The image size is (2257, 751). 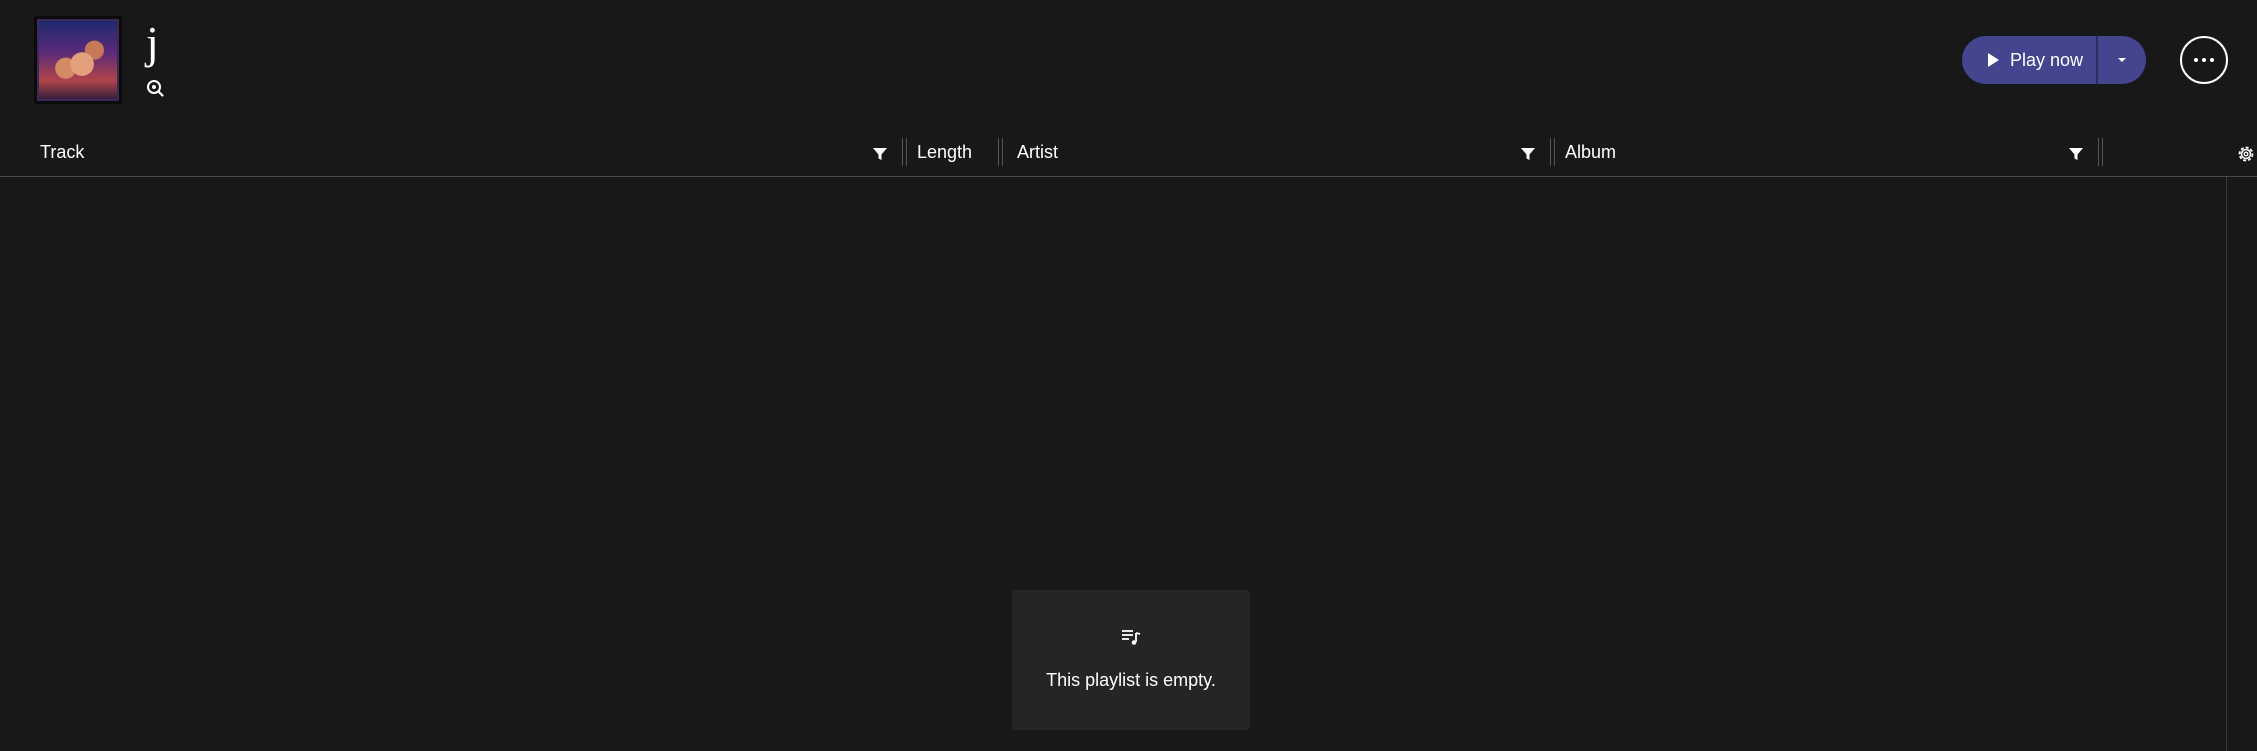 I want to click on gear-icon, so click(x=2246, y=154).